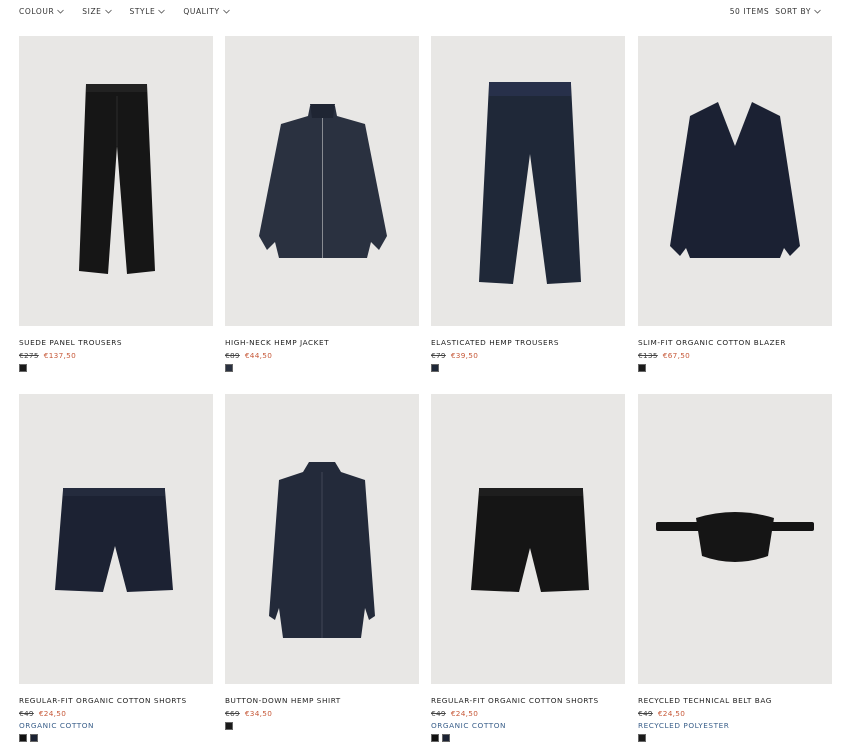 Image resolution: width=850 pixels, height=749 pixels. What do you see at coordinates (232, 355) in the screenshot?
I see `original-price: €89` at bounding box center [232, 355].